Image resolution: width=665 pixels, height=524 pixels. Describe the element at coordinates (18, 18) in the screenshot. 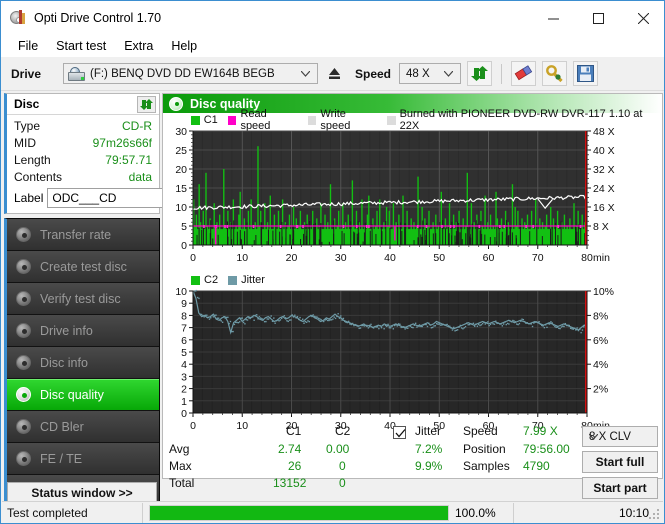

I see `app-disc-icon` at that location.